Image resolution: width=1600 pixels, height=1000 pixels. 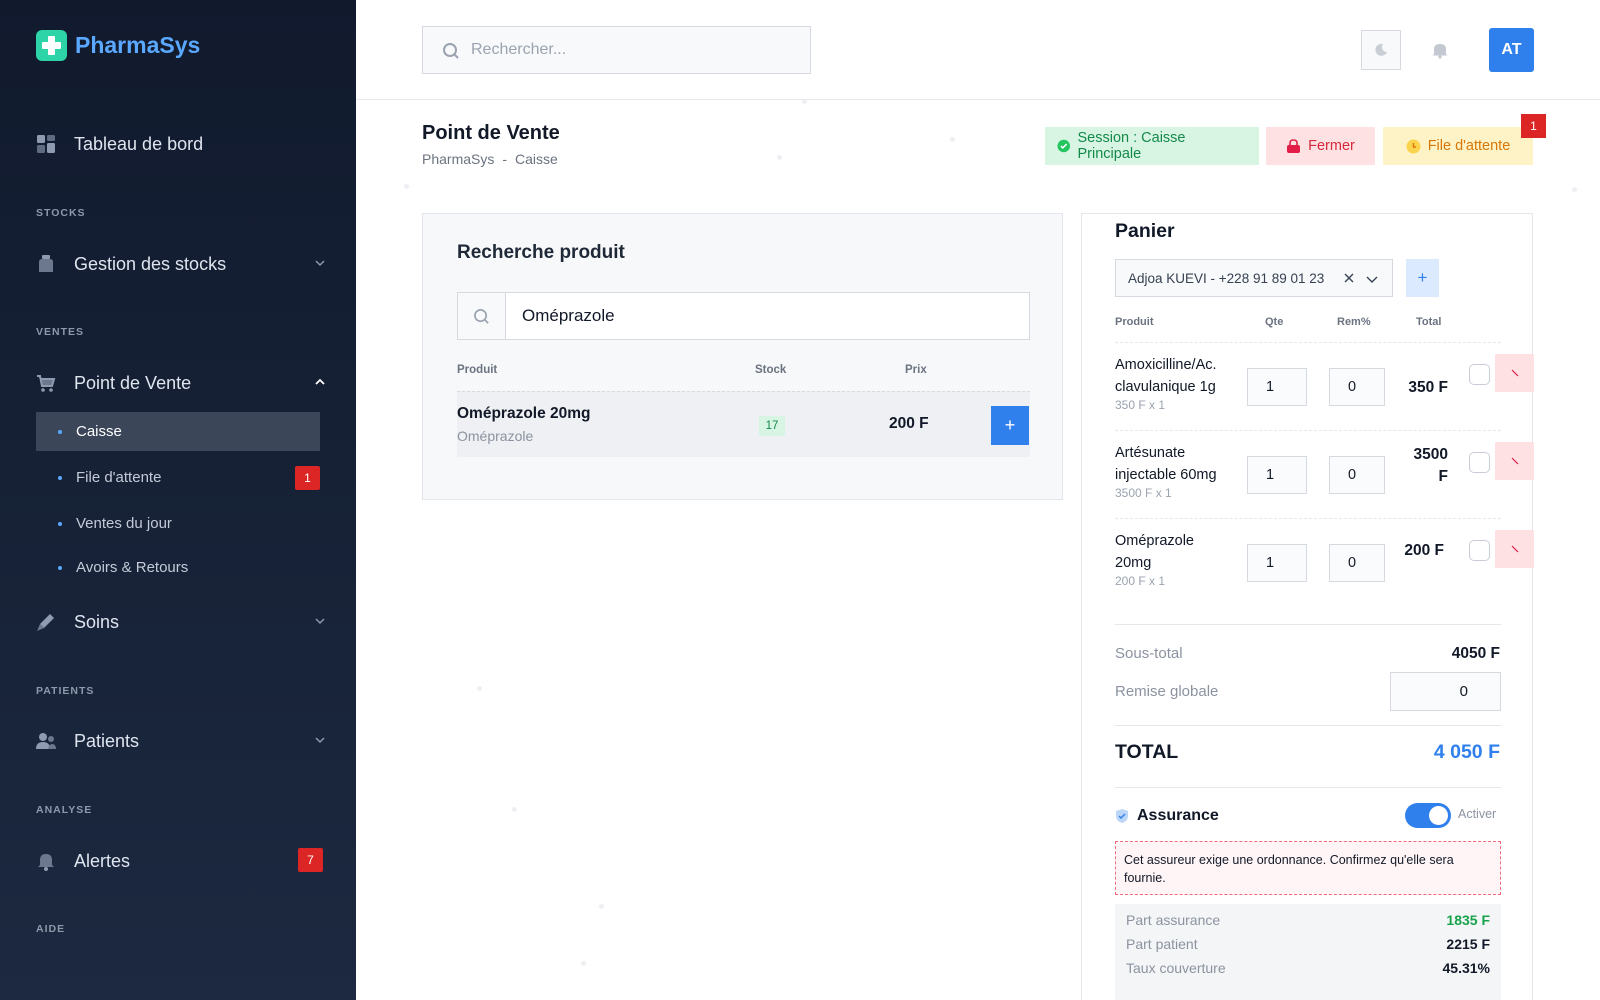 I want to click on patient-share-label: Part patient, so click(x=1162, y=944).